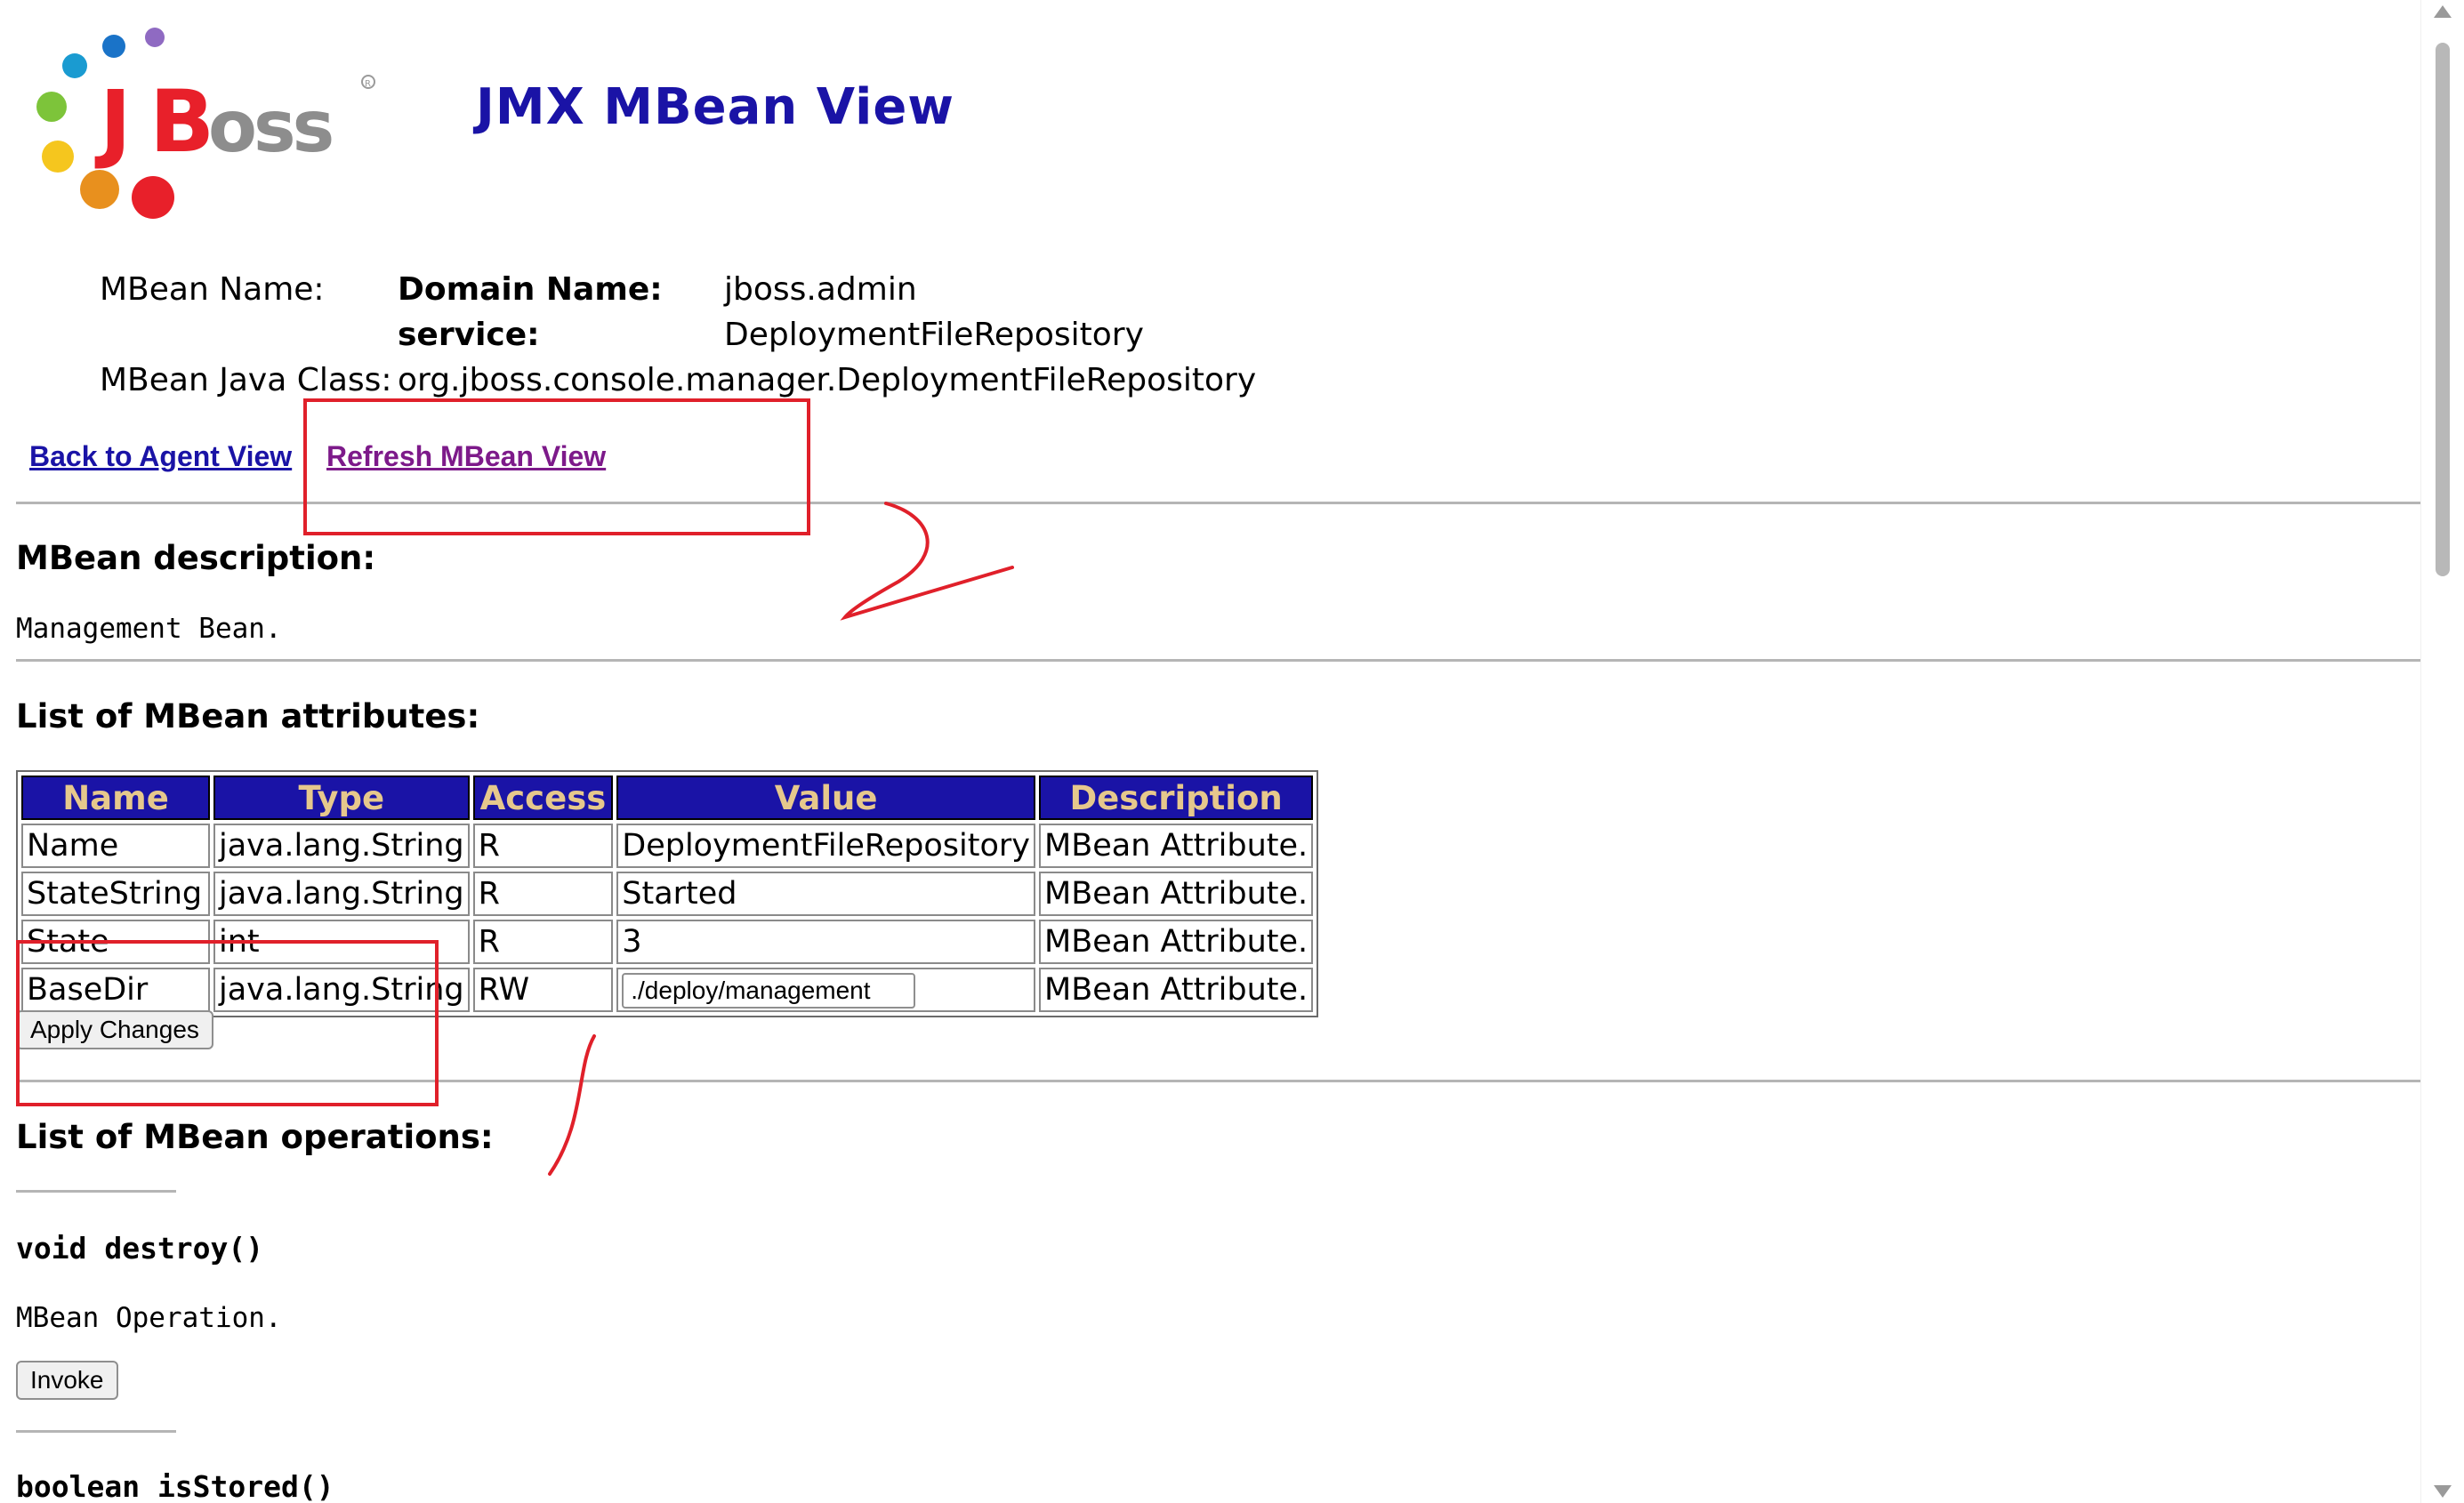  I want to click on column-header-access: Access, so click(543, 798).